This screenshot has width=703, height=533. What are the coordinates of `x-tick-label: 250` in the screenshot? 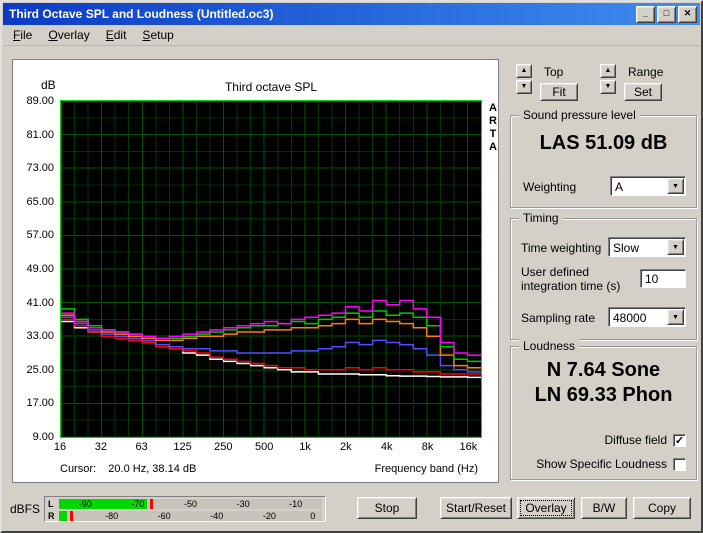 It's located at (223, 447).